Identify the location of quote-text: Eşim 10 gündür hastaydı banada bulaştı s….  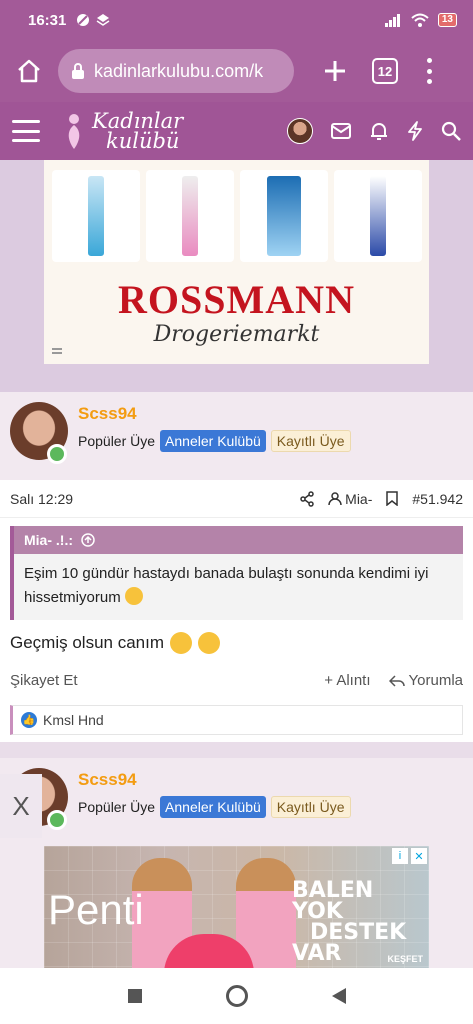
(226, 585).